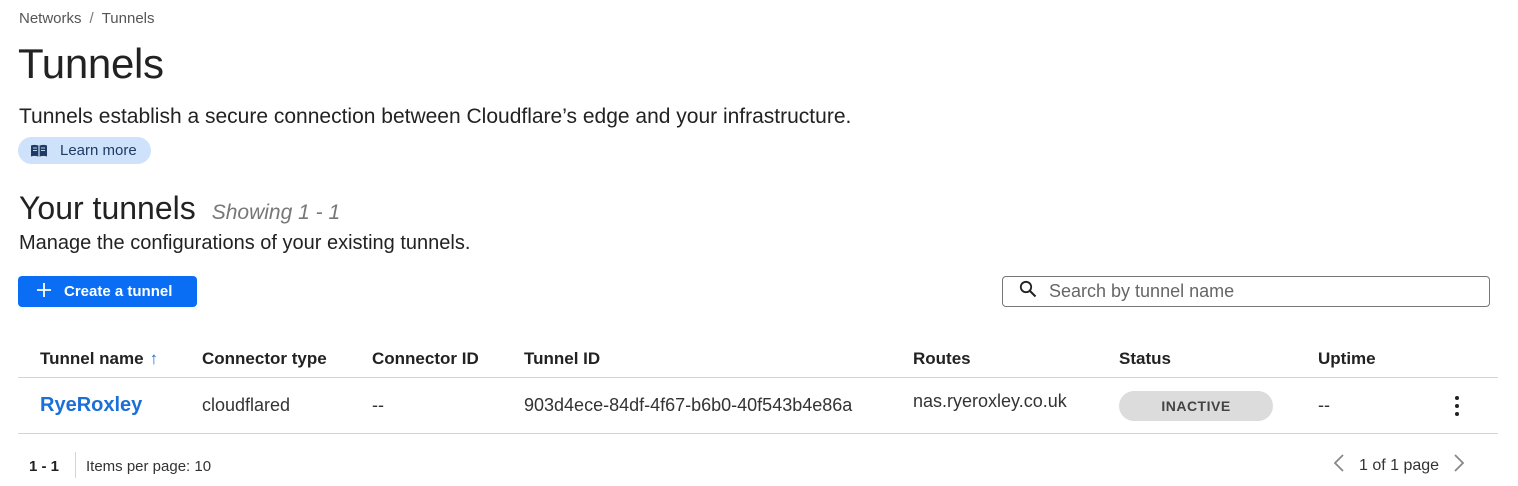 Image resolution: width=1518 pixels, height=486 pixels. I want to click on page-title: Tunnels, so click(91, 63).